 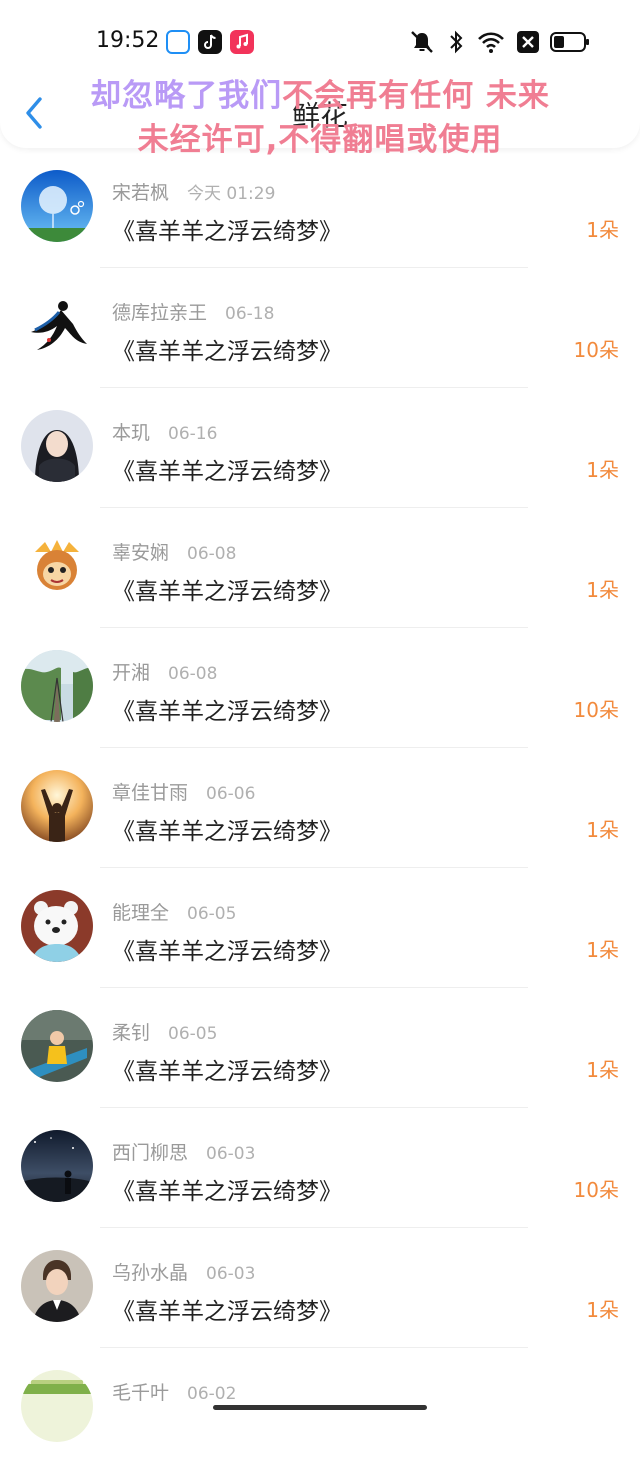 I want to click on girl-avatar-icon, so click(x=57, y=446).